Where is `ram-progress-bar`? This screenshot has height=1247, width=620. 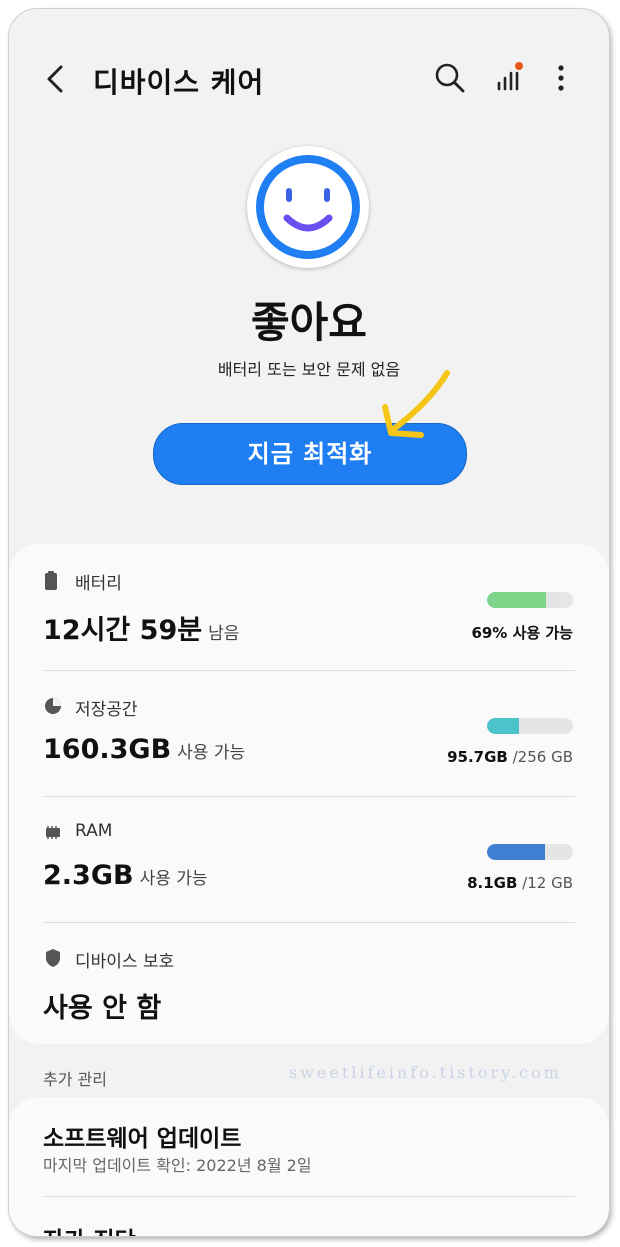 ram-progress-bar is located at coordinates (530, 852).